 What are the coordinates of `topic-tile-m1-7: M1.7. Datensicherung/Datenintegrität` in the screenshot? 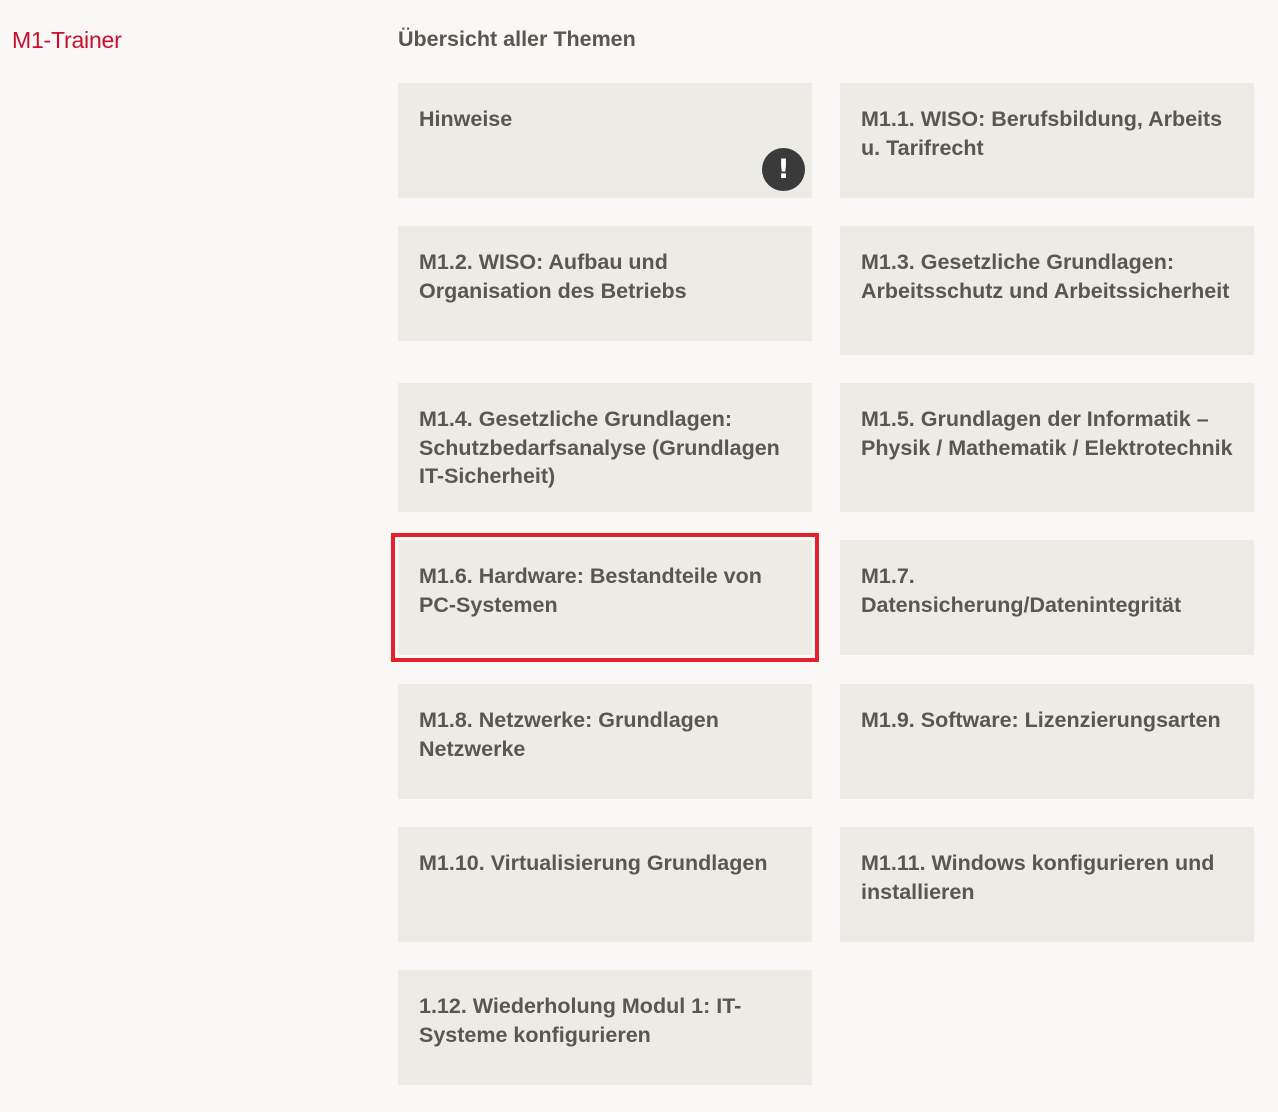 It's located at (1047, 597).